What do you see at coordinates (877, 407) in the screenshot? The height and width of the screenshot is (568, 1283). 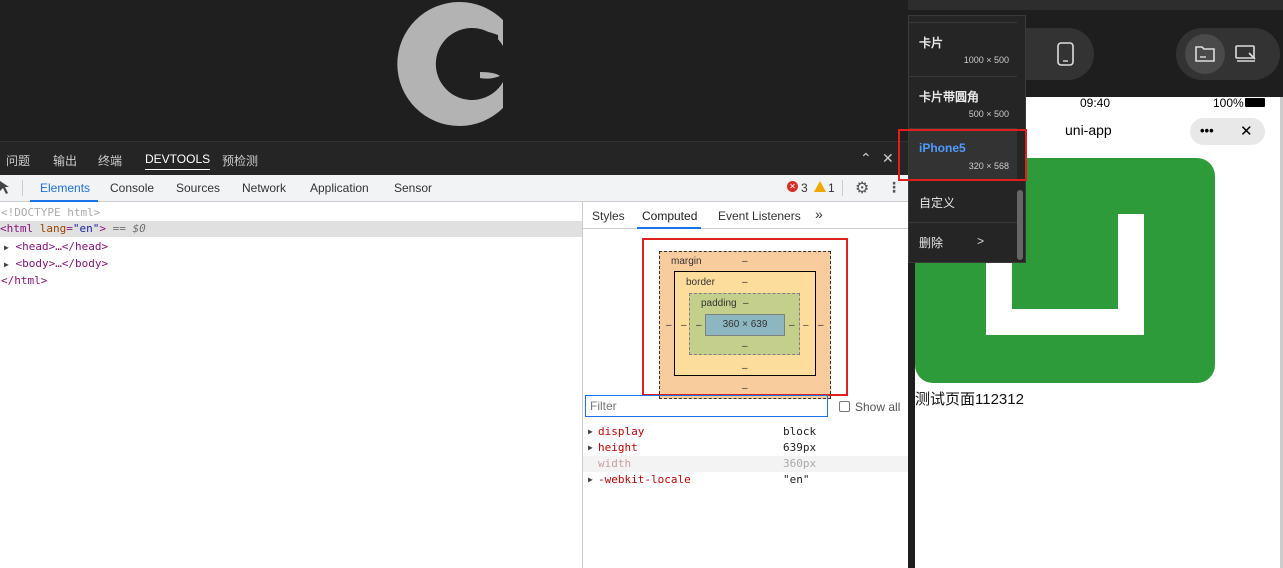 I see `show-all-label: Show all` at bounding box center [877, 407].